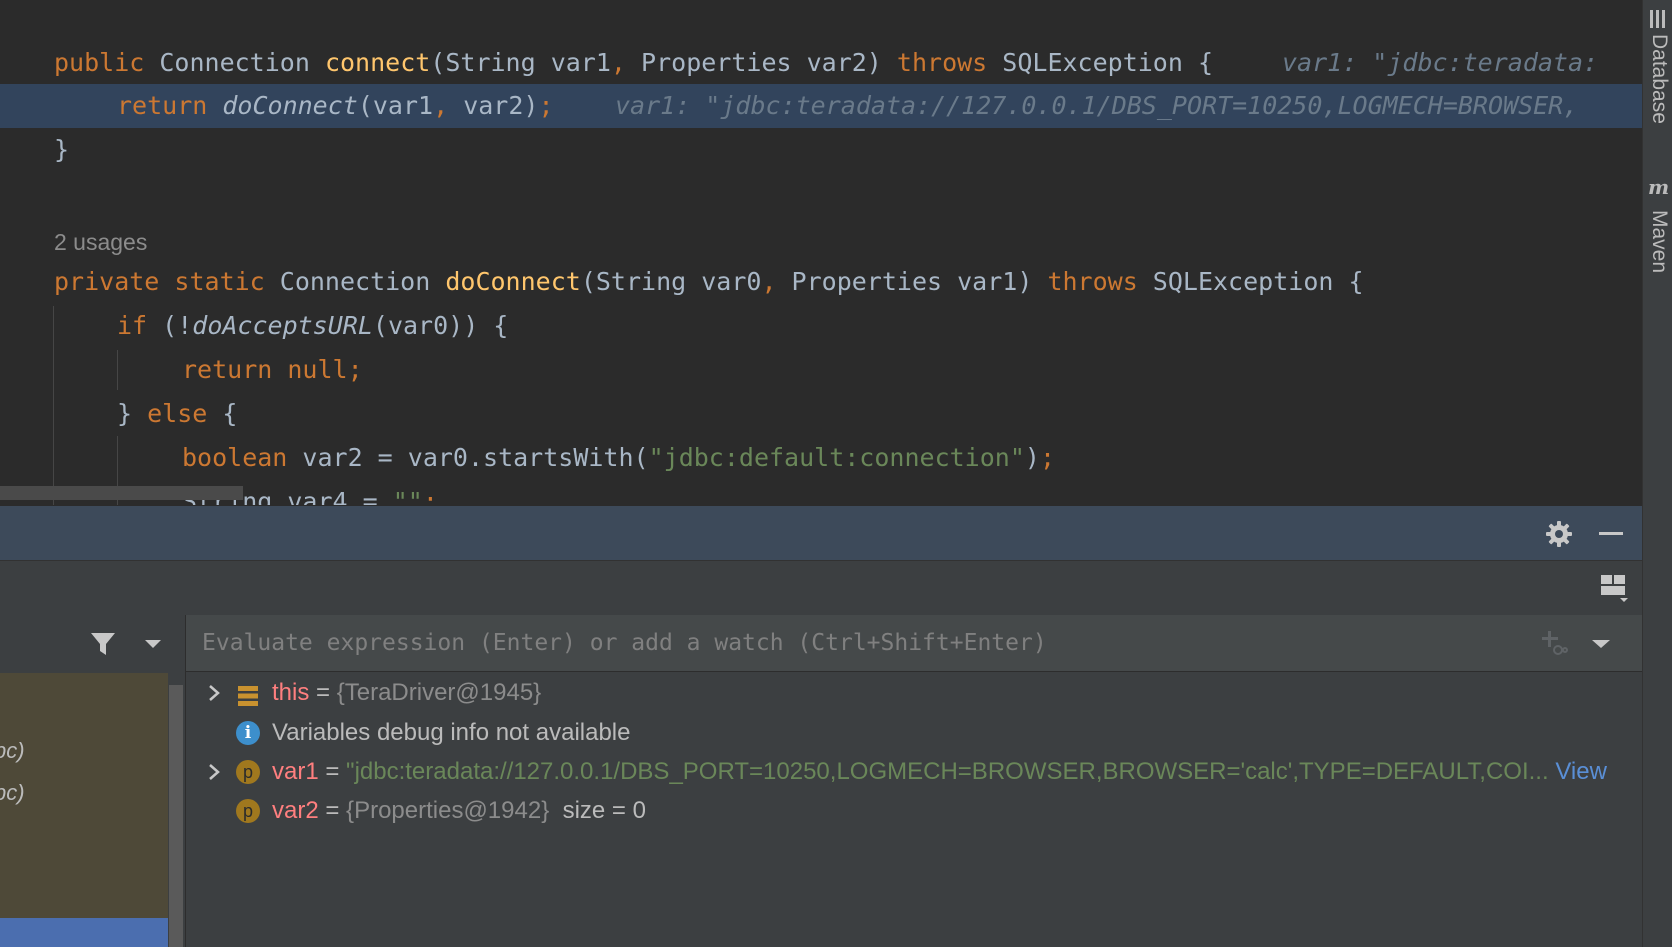  I want to click on frames-list: ) pc) pc), so click(84, 810).